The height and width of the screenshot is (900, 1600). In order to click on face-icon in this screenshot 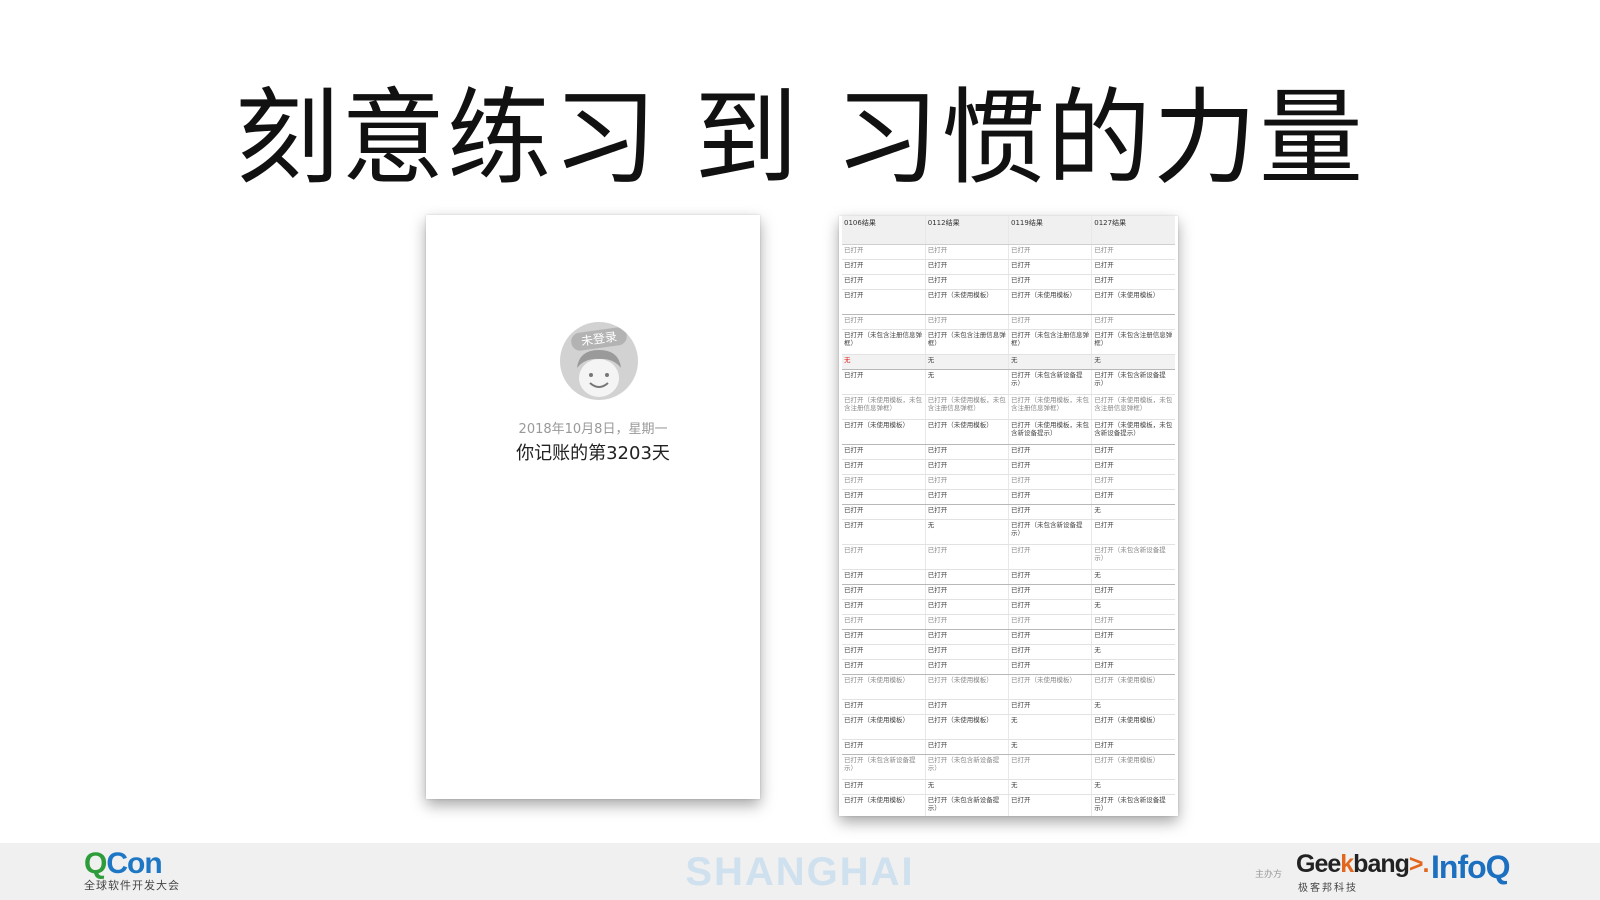, I will do `click(599, 373)`.